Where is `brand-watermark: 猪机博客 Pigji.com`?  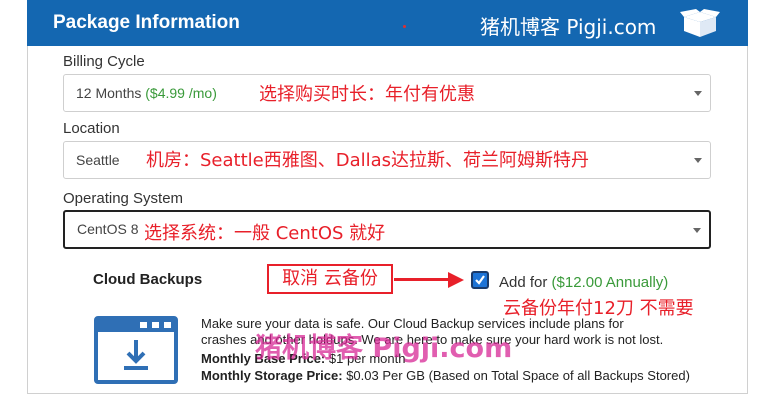 brand-watermark: 猪机博客 Pigji.com is located at coordinates (568, 27).